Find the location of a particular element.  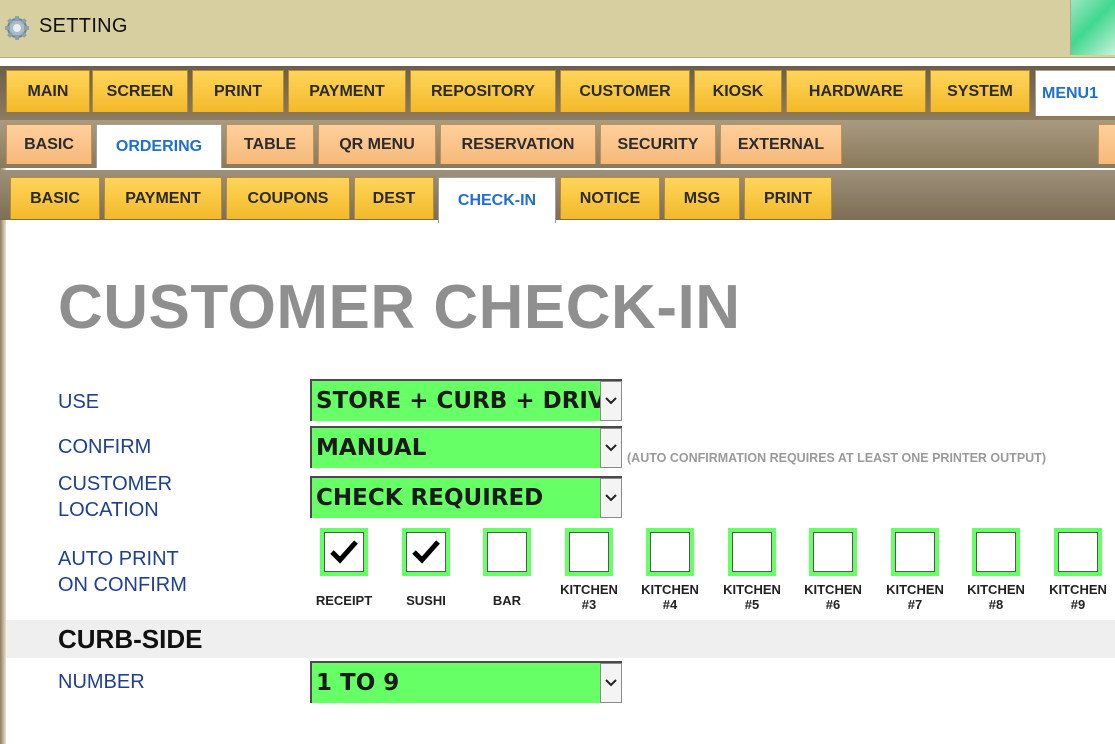

auto-print-option-label: KITCHEN #9 is located at coordinates (1076, 597).